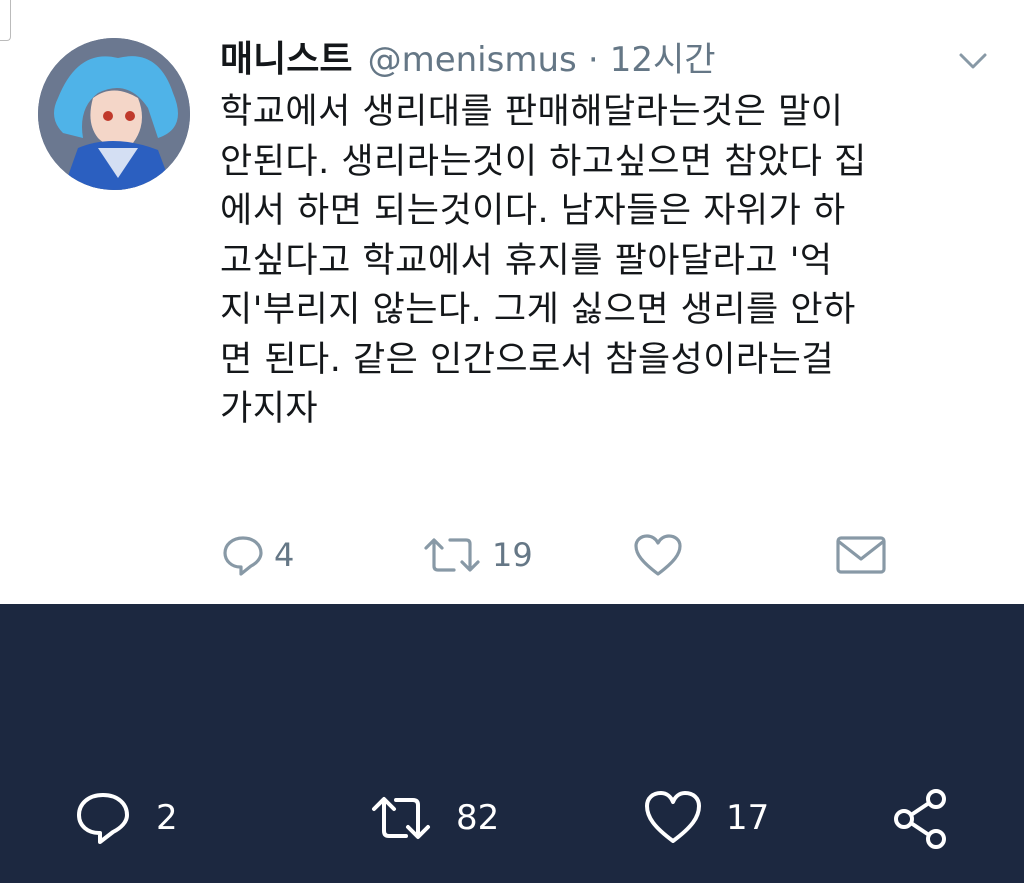 This screenshot has width=1024, height=883. I want to click on avatar, so click(114, 114).